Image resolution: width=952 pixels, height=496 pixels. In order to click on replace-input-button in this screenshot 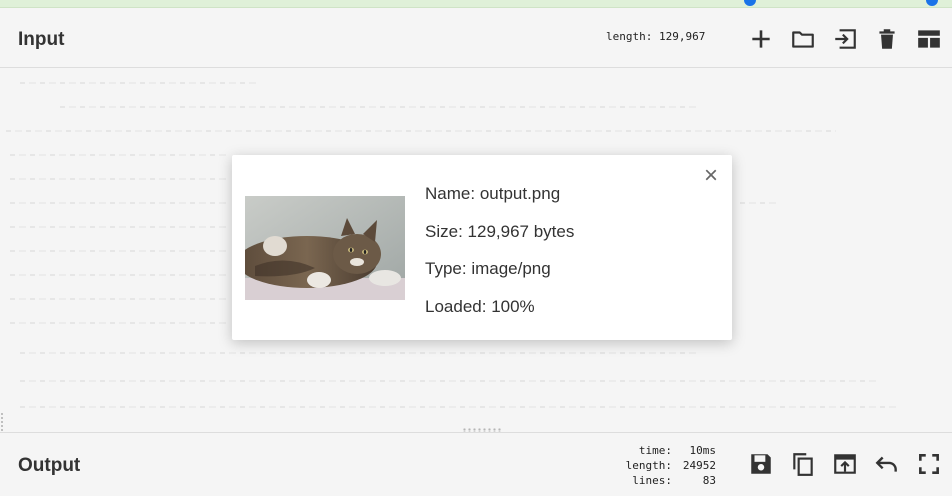, I will do `click(845, 464)`.